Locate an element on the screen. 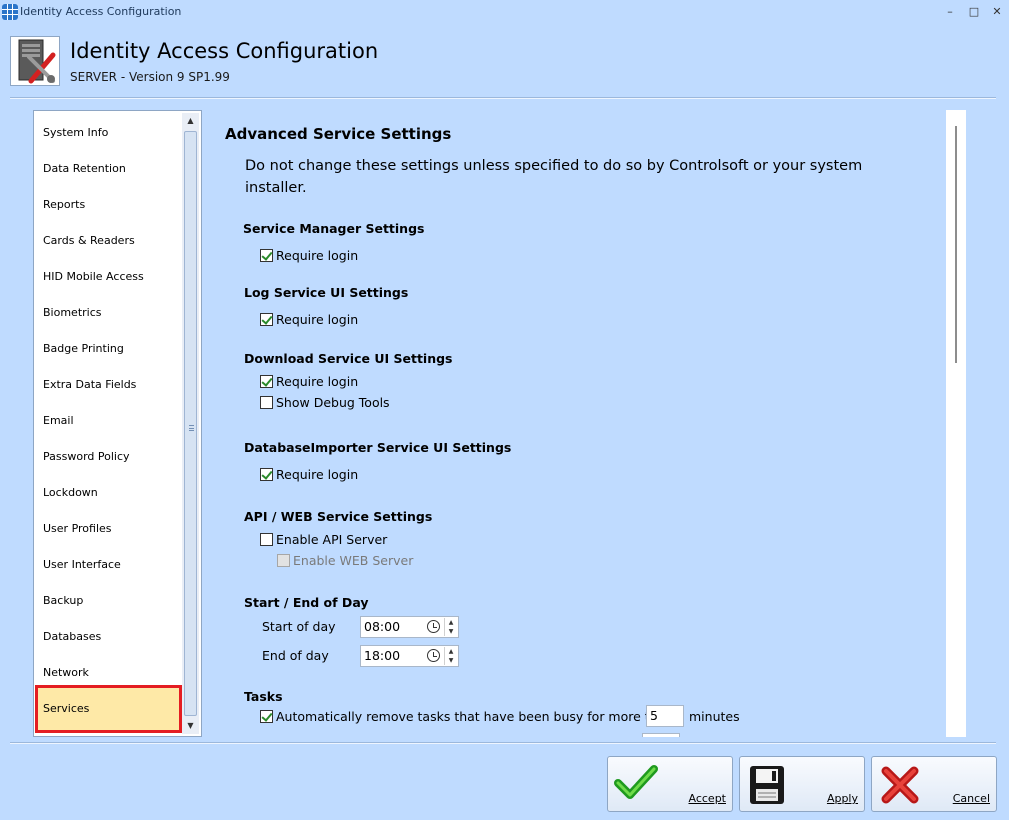  red-x-icon is located at coordinates (900, 785).